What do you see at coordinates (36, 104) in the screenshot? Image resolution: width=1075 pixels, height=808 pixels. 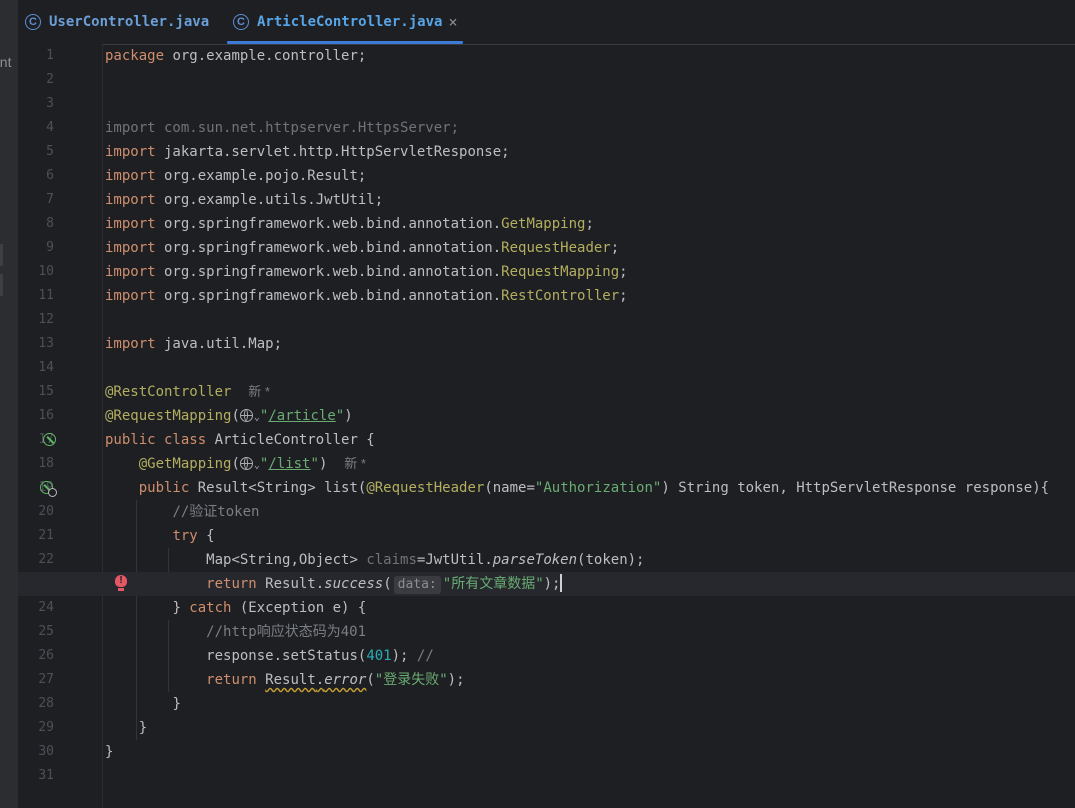 I see `line-number: 3` at bounding box center [36, 104].